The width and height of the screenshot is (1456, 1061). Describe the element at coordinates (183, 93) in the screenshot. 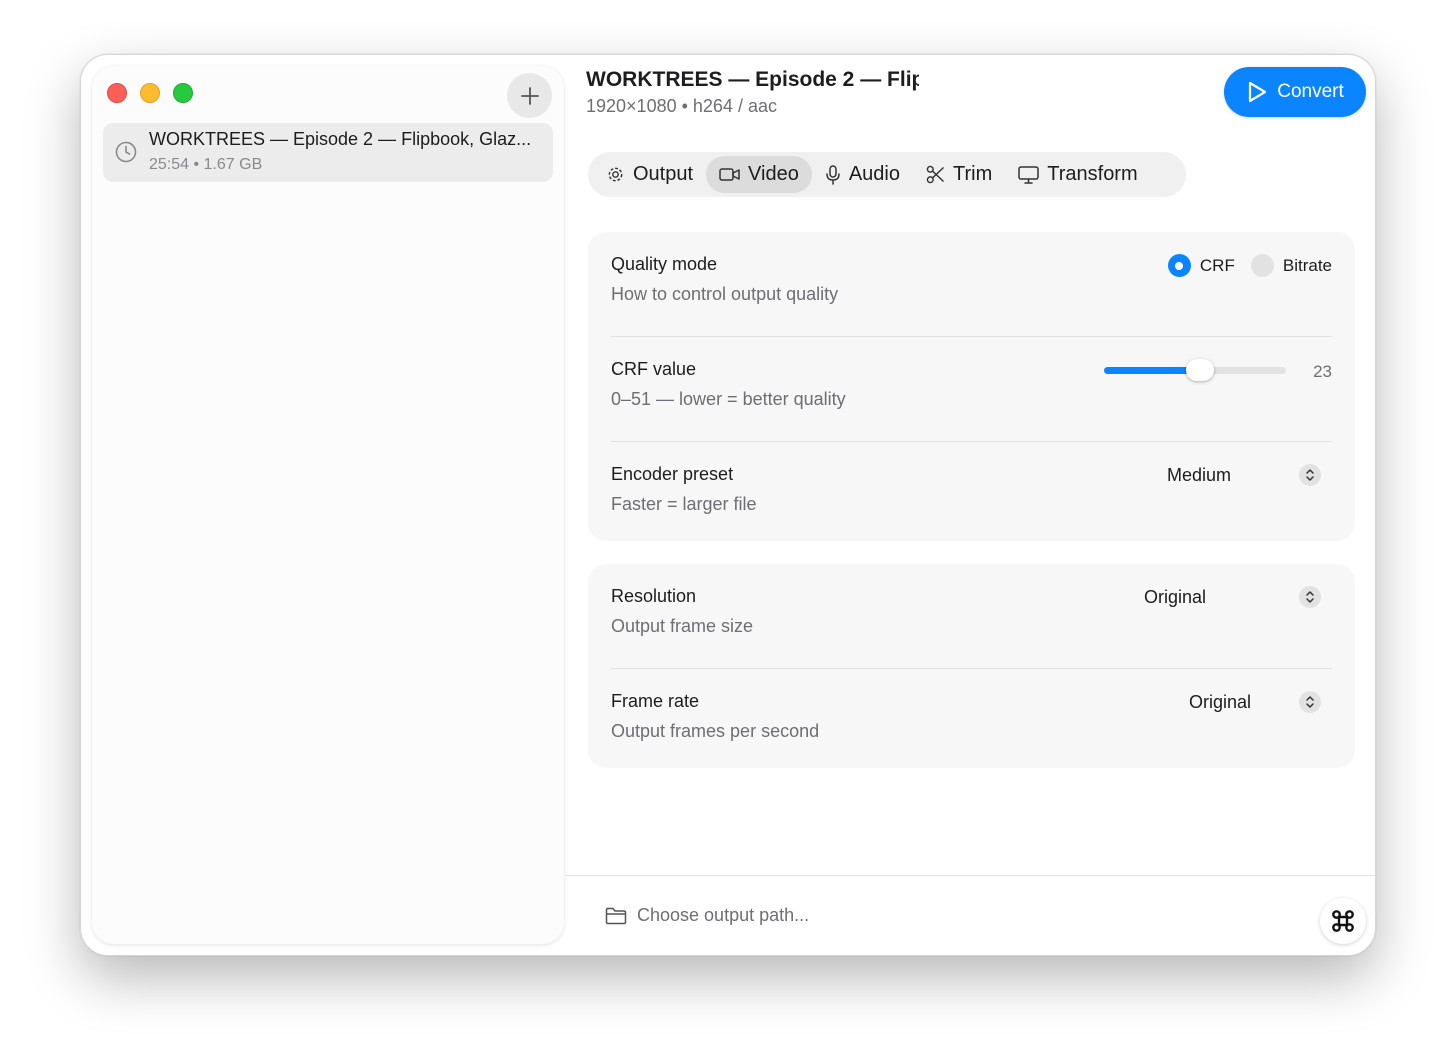

I see `zoom-window-button` at that location.